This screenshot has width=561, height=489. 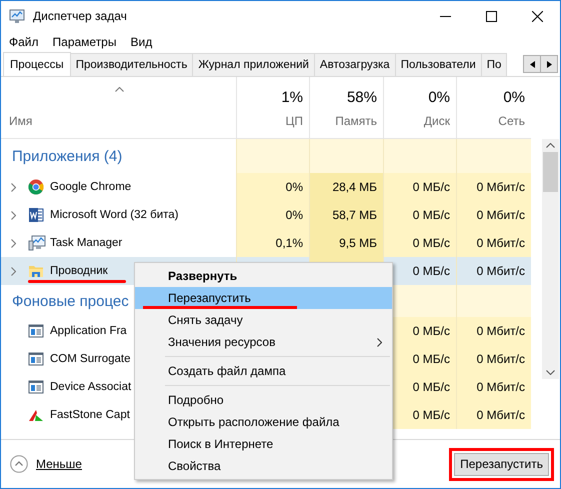 I want to click on submenu-chevron-icon, so click(x=379, y=342).